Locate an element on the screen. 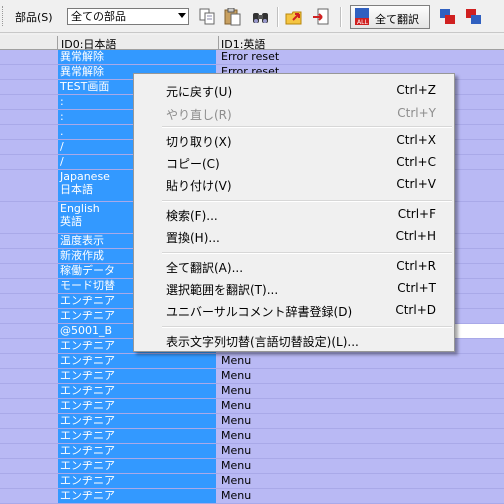 The height and width of the screenshot is (504, 504). find-button is located at coordinates (261, 17).